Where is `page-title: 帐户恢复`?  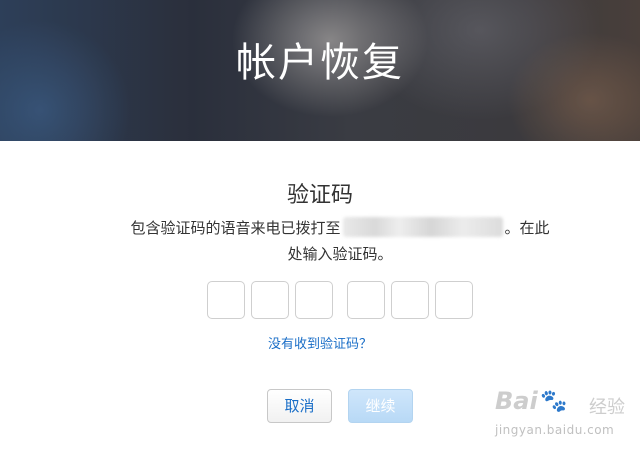
page-title: 帐户恢复 is located at coordinates (320, 63).